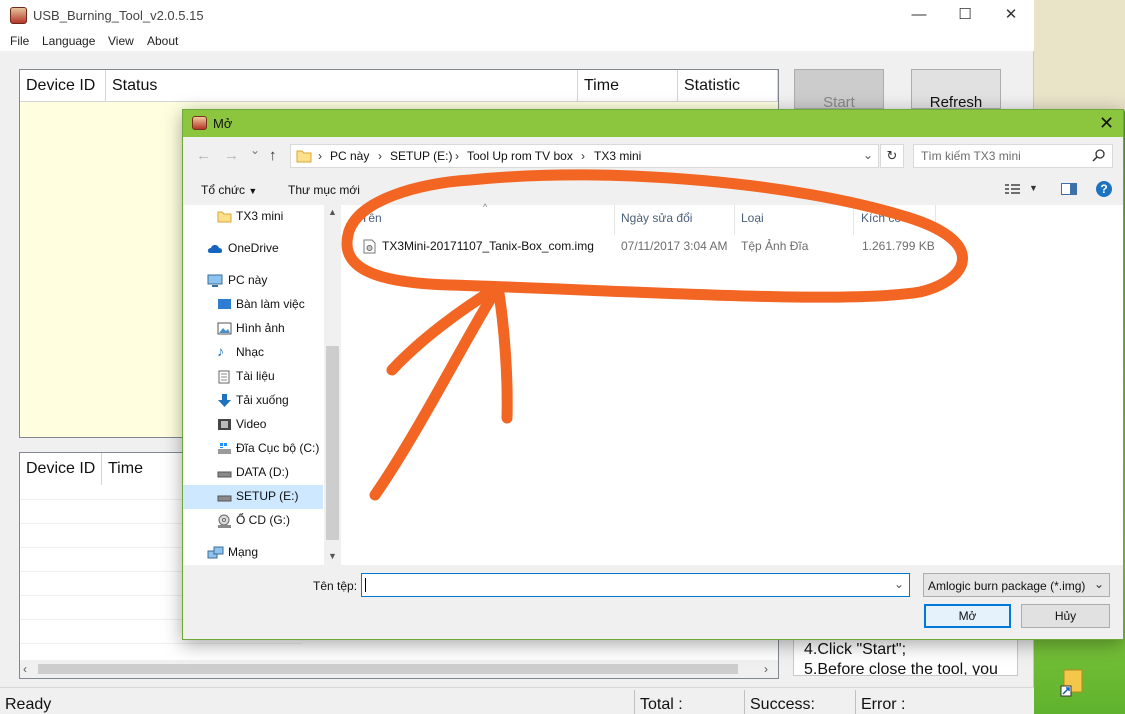 This screenshot has width=1125, height=714. Describe the element at coordinates (248, 280) in the screenshot. I see `nav-label: PC này` at that location.